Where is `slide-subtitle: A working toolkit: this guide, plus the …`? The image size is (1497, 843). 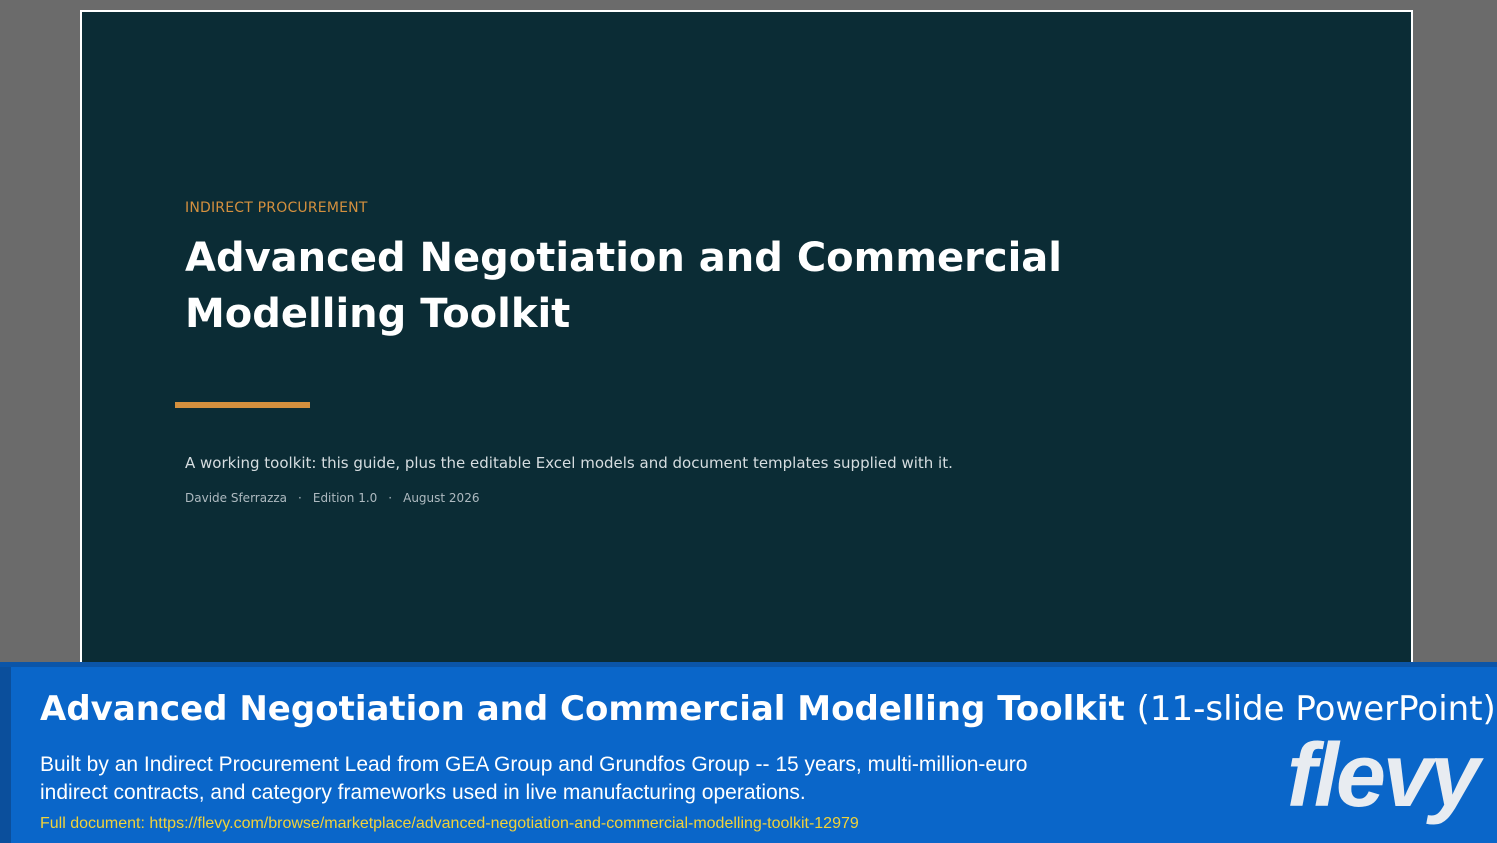
slide-subtitle: A working toolkit: this guide, plus the … is located at coordinates (569, 463).